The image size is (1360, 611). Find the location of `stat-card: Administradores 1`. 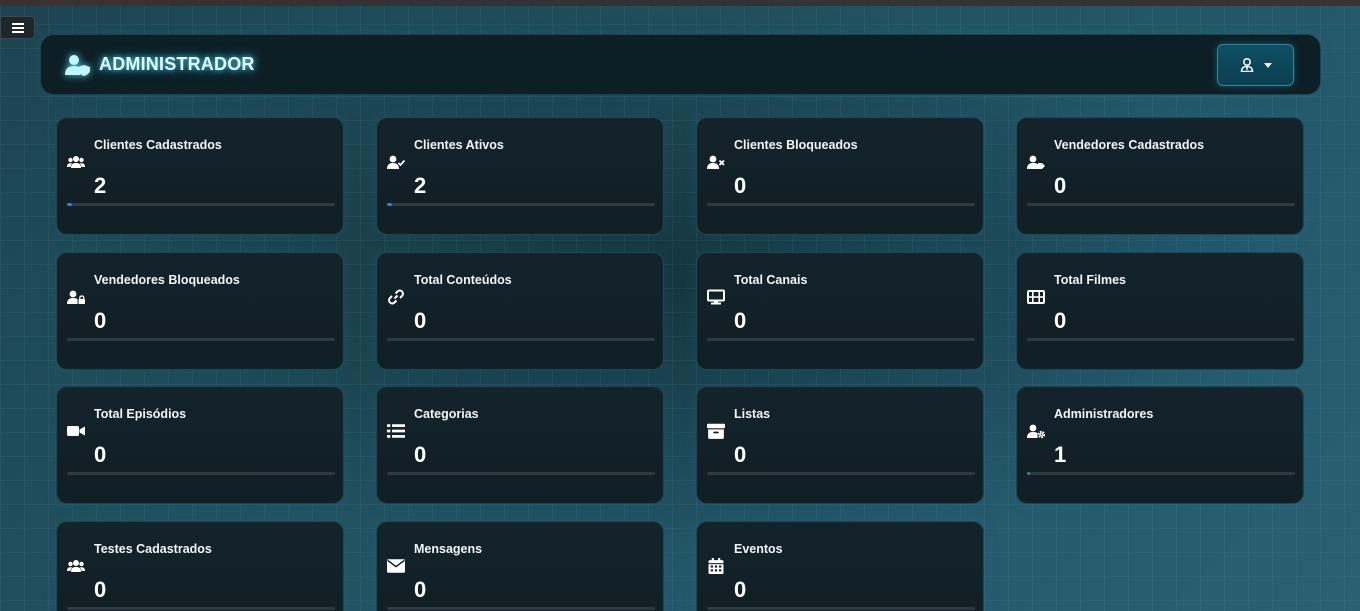

stat-card: Administradores 1 is located at coordinates (1160, 445).